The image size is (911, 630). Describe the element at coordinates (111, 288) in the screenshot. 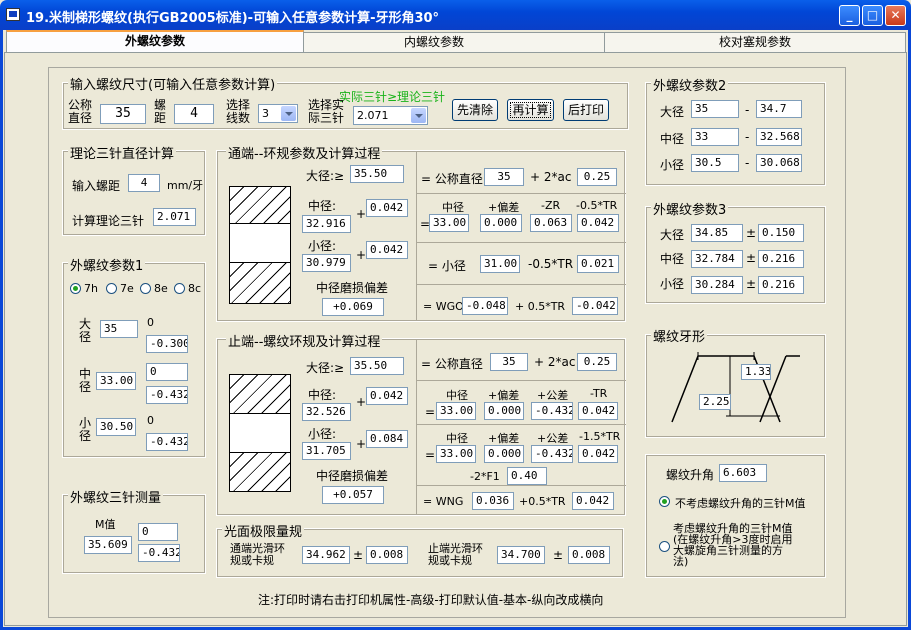

I see `radio-7e` at that location.